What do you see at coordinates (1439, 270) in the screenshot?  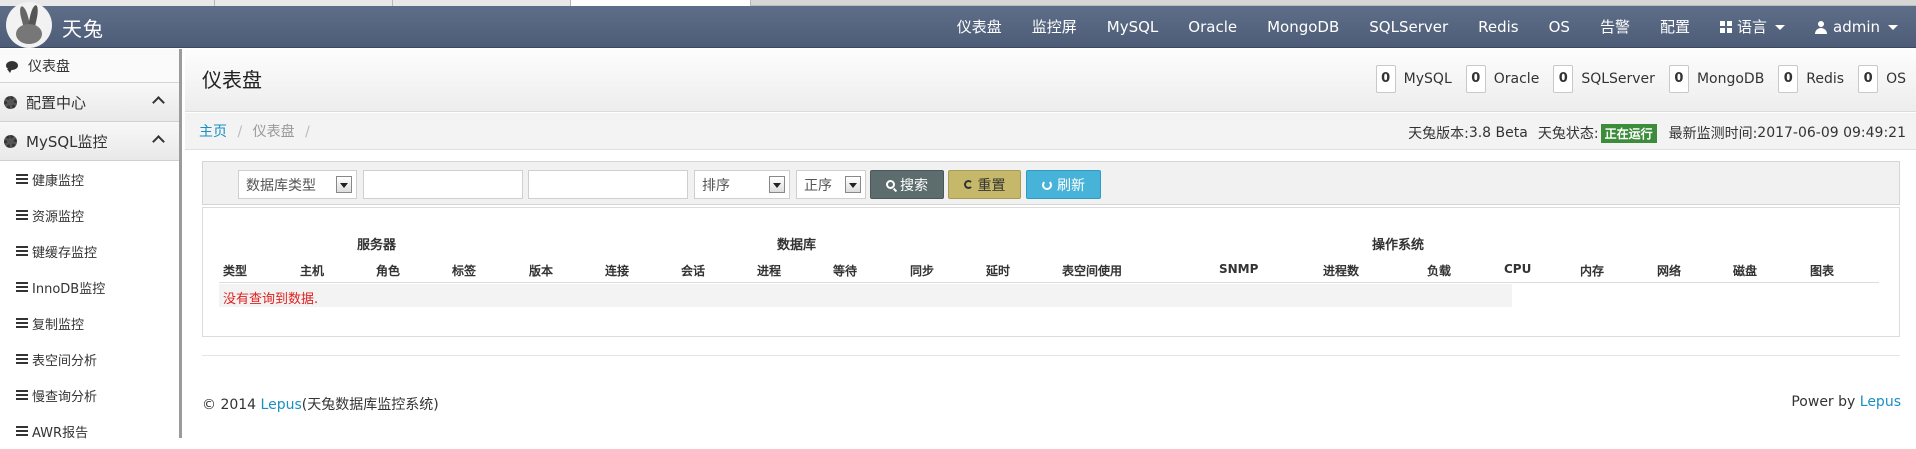 I see `column-header: 负载` at bounding box center [1439, 270].